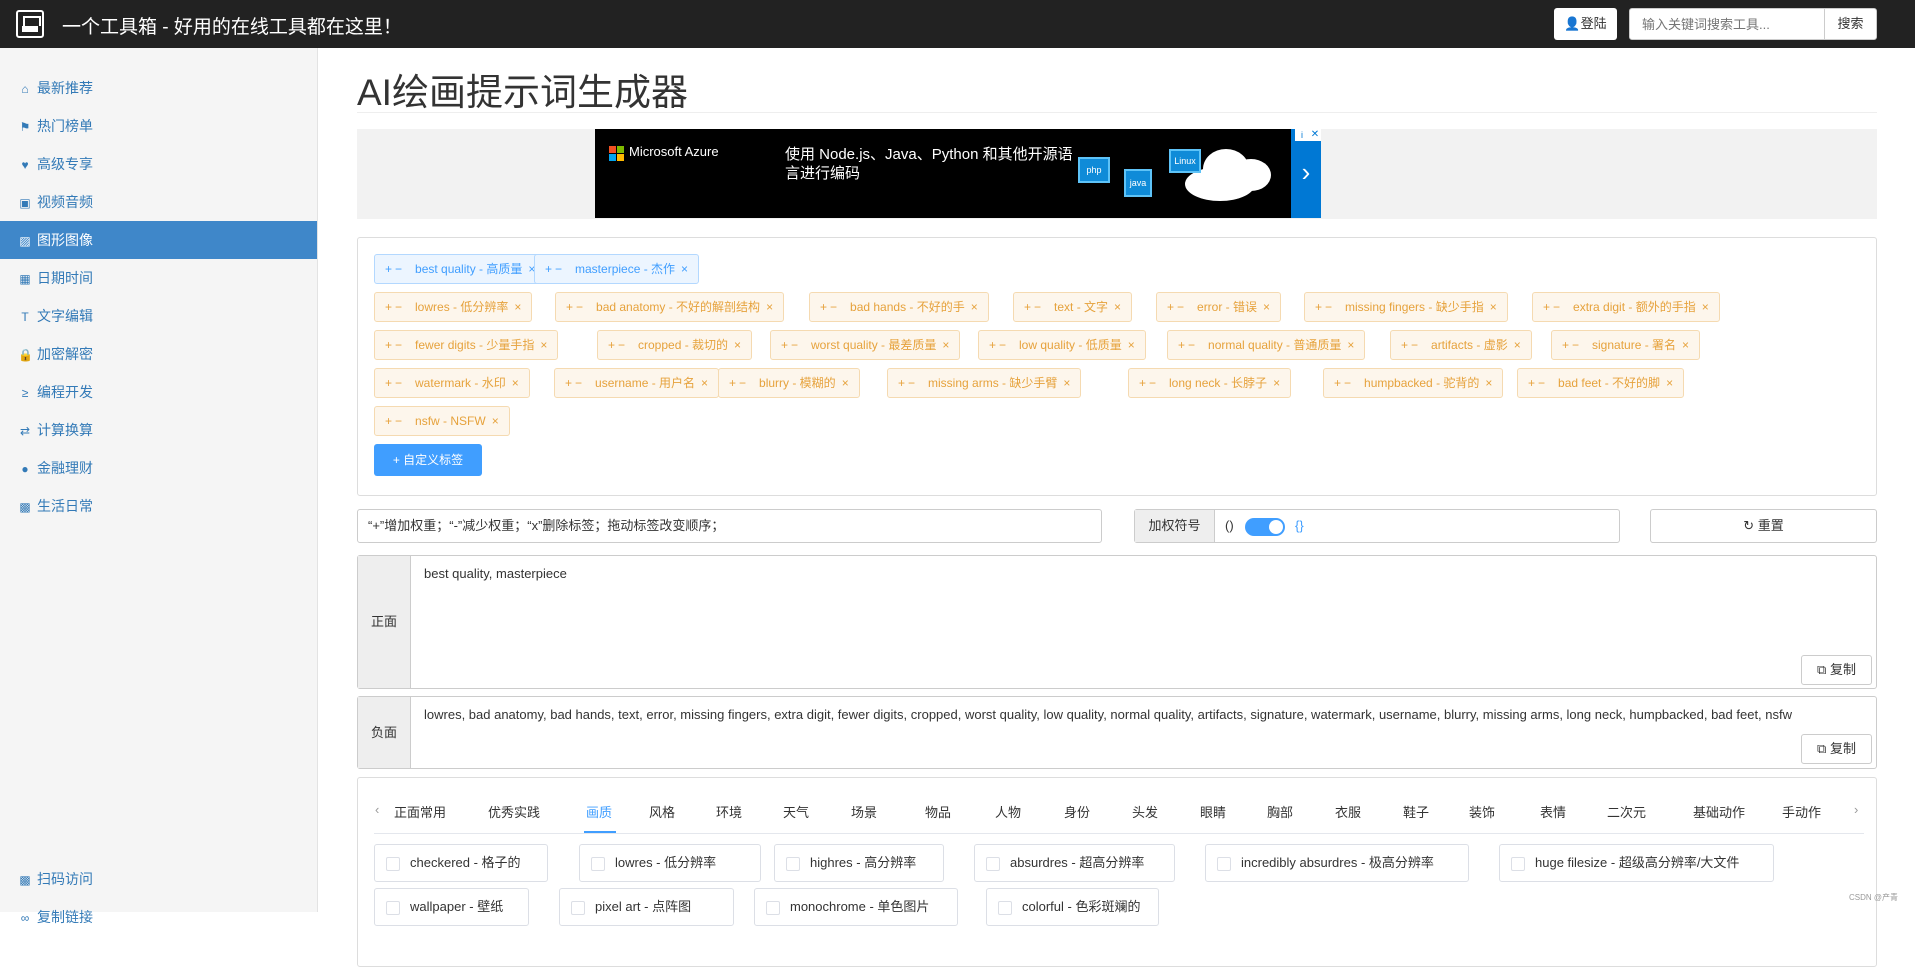  What do you see at coordinates (1836, 749) in the screenshot?
I see `copy-negative-button: ⧉ 复制` at bounding box center [1836, 749].